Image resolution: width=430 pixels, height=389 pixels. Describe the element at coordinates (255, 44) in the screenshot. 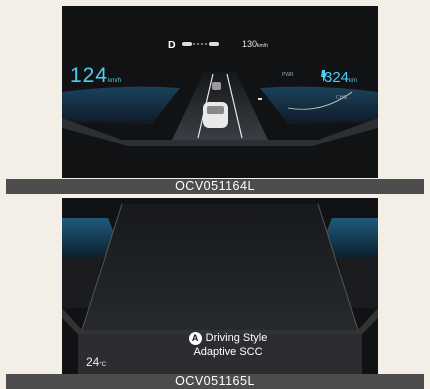

I see `set-speed: 130km/h` at that location.